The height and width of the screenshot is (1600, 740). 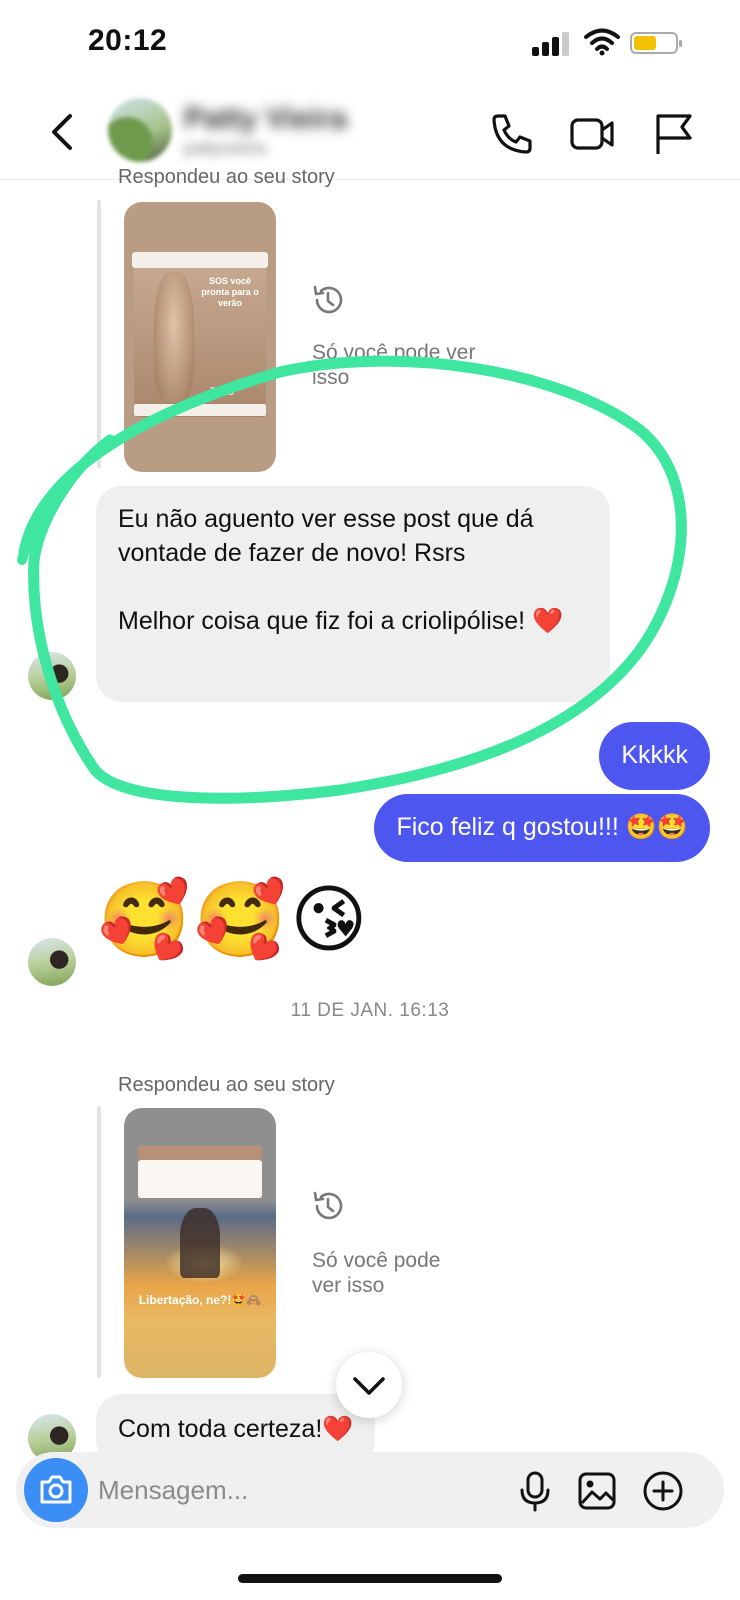 What do you see at coordinates (370, 1578) in the screenshot?
I see `home-indicator` at bounding box center [370, 1578].